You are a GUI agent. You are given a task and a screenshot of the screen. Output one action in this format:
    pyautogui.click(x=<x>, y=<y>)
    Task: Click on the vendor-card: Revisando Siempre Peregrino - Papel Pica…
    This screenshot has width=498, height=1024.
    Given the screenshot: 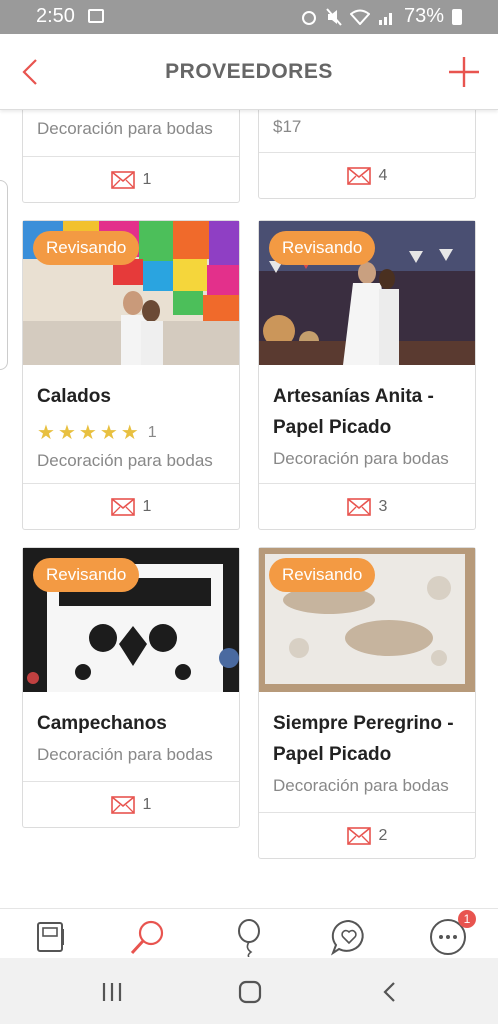 What is the action you would take?
    pyautogui.click(x=367, y=703)
    